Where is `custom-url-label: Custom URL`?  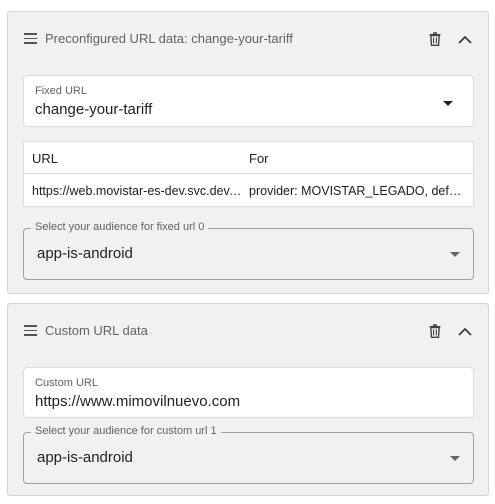 custom-url-label: Custom URL is located at coordinates (66, 383).